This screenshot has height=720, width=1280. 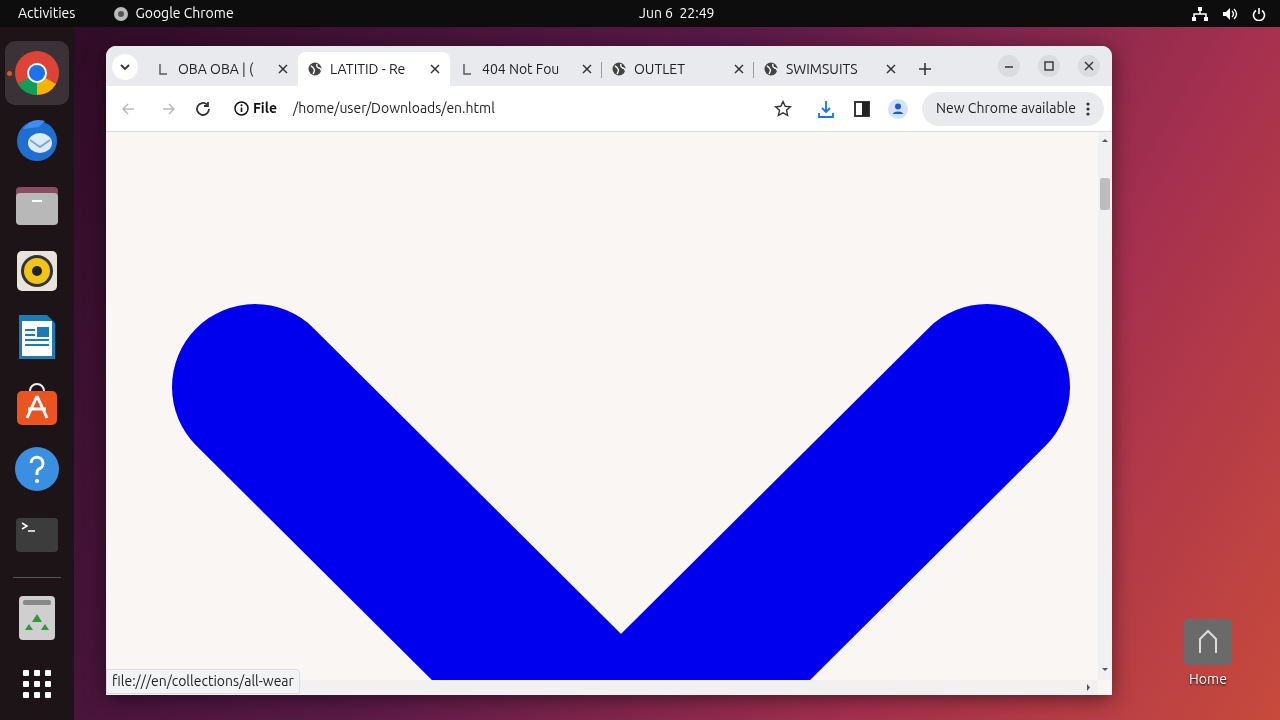 I want to click on help-icon, so click(x=37, y=469).